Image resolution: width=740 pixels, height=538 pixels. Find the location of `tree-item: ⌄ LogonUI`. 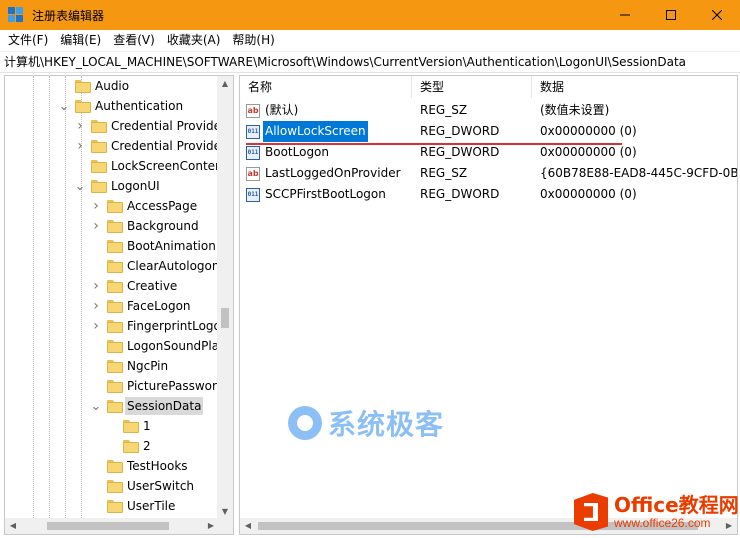

tree-item: ⌄ LogonUI is located at coordinates (112, 186).